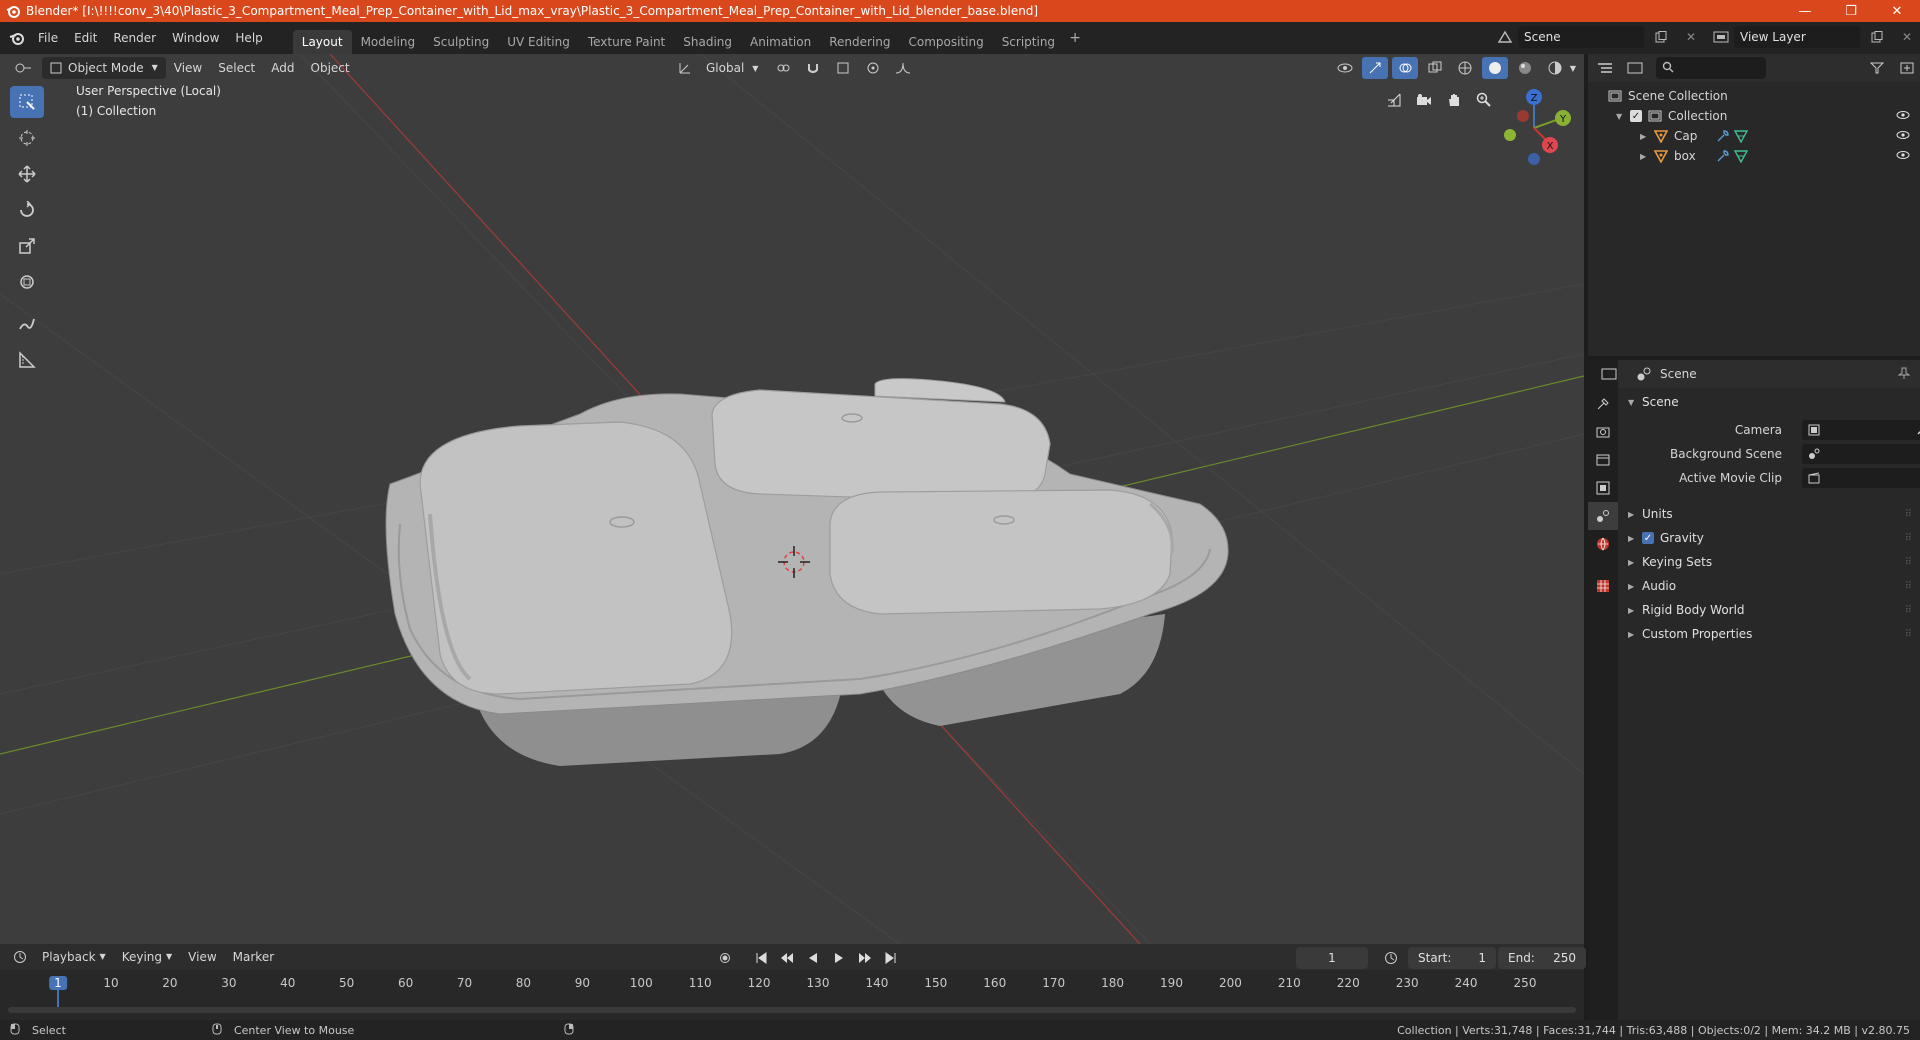 Image resolution: width=1920 pixels, height=1040 pixels. Describe the element at coordinates (1711, 68) in the screenshot. I see `outliner-search-input` at that location.